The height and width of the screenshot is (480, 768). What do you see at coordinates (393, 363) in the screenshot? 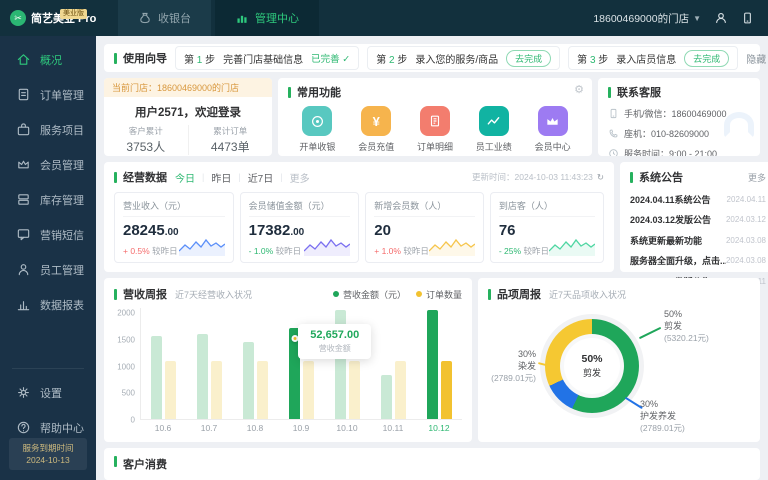
I see `bar-group-10.11` at bounding box center [393, 363].